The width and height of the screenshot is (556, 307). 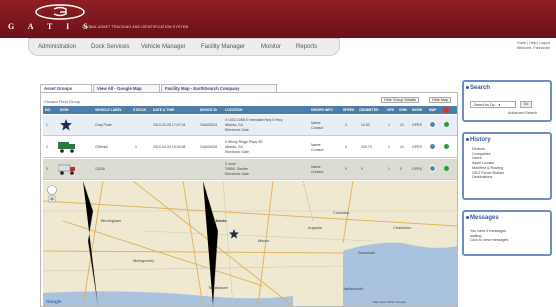 What do you see at coordinates (341, 213) in the screenshot?
I see `map-label: Columbia` at bounding box center [341, 213].